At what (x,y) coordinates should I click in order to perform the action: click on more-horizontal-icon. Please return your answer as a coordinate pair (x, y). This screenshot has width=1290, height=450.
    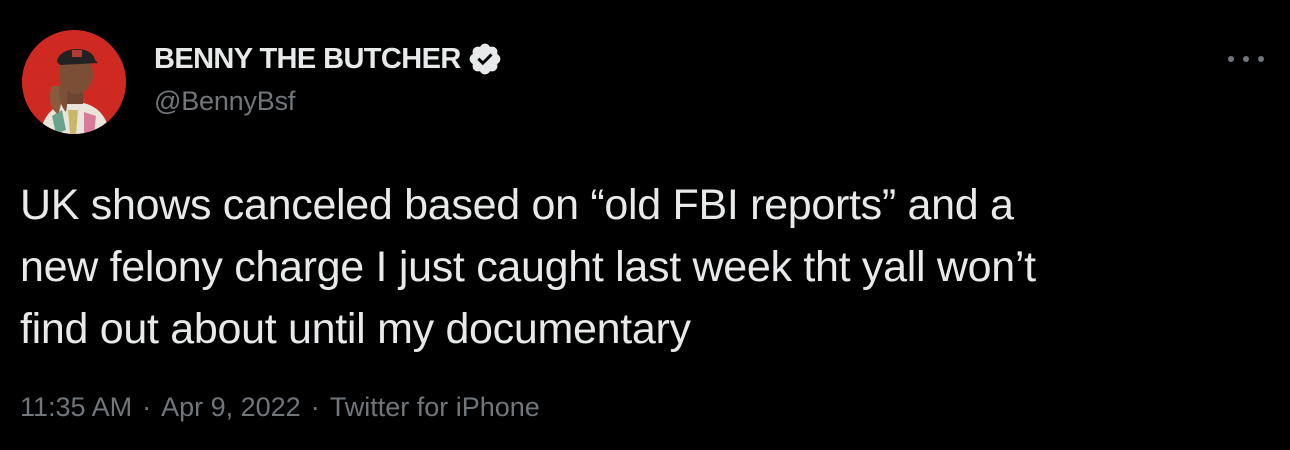
    Looking at the image, I should click on (1246, 59).